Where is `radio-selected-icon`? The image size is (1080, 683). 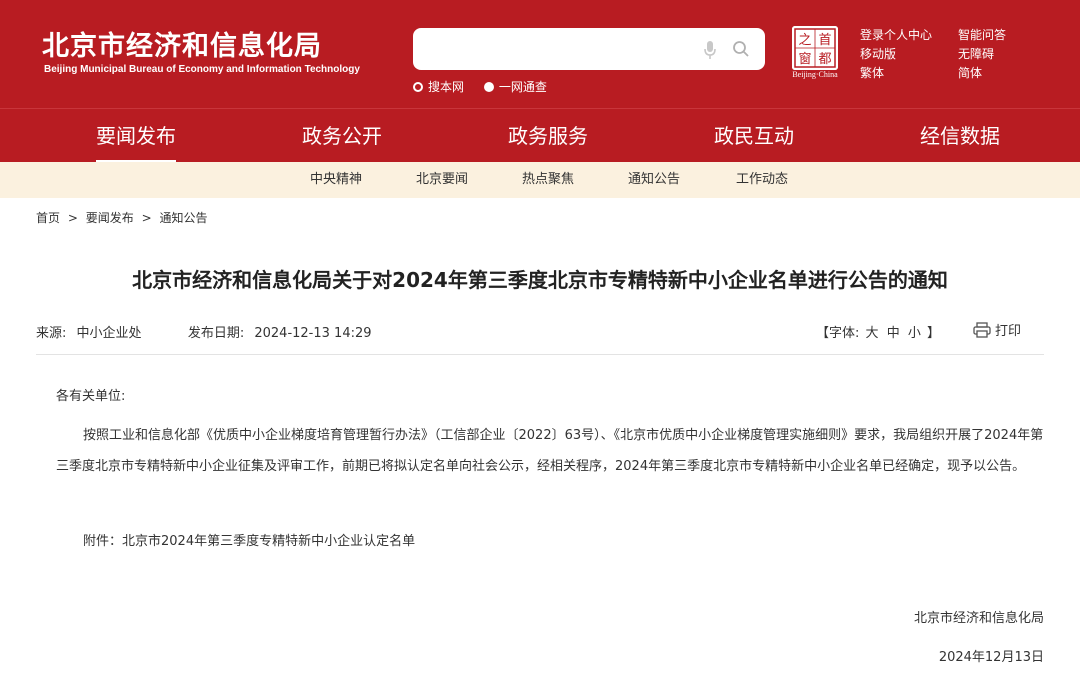 radio-selected-icon is located at coordinates (488, 86).